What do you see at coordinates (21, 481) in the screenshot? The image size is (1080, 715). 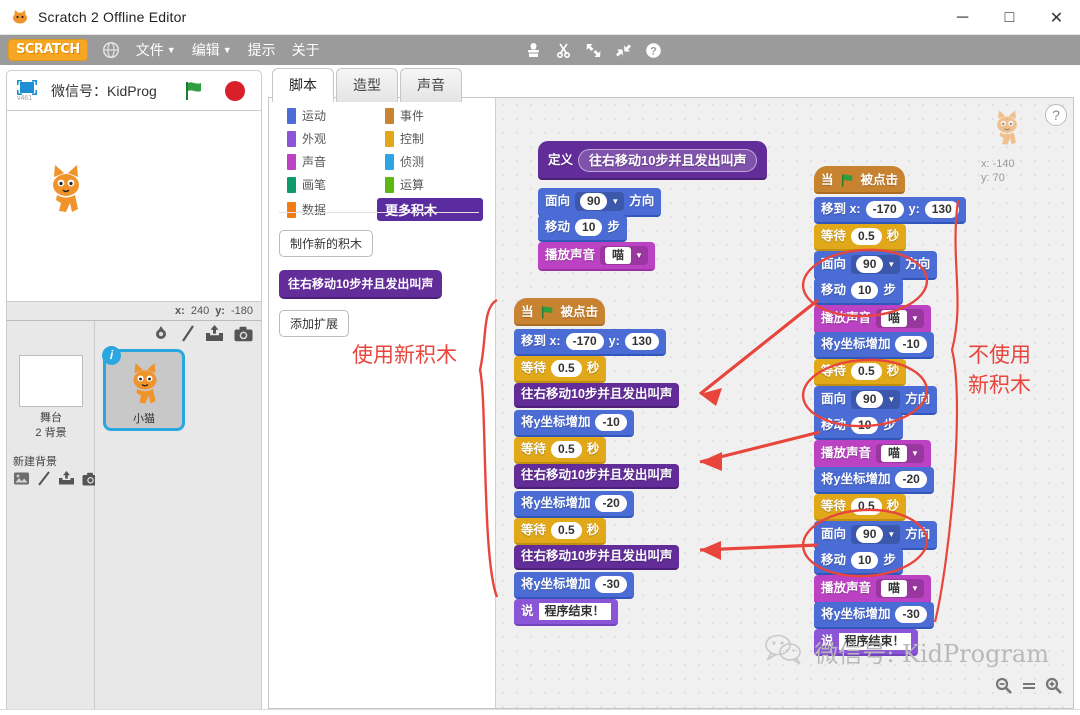 I see `library-icon` at bounding box center [21, 481].